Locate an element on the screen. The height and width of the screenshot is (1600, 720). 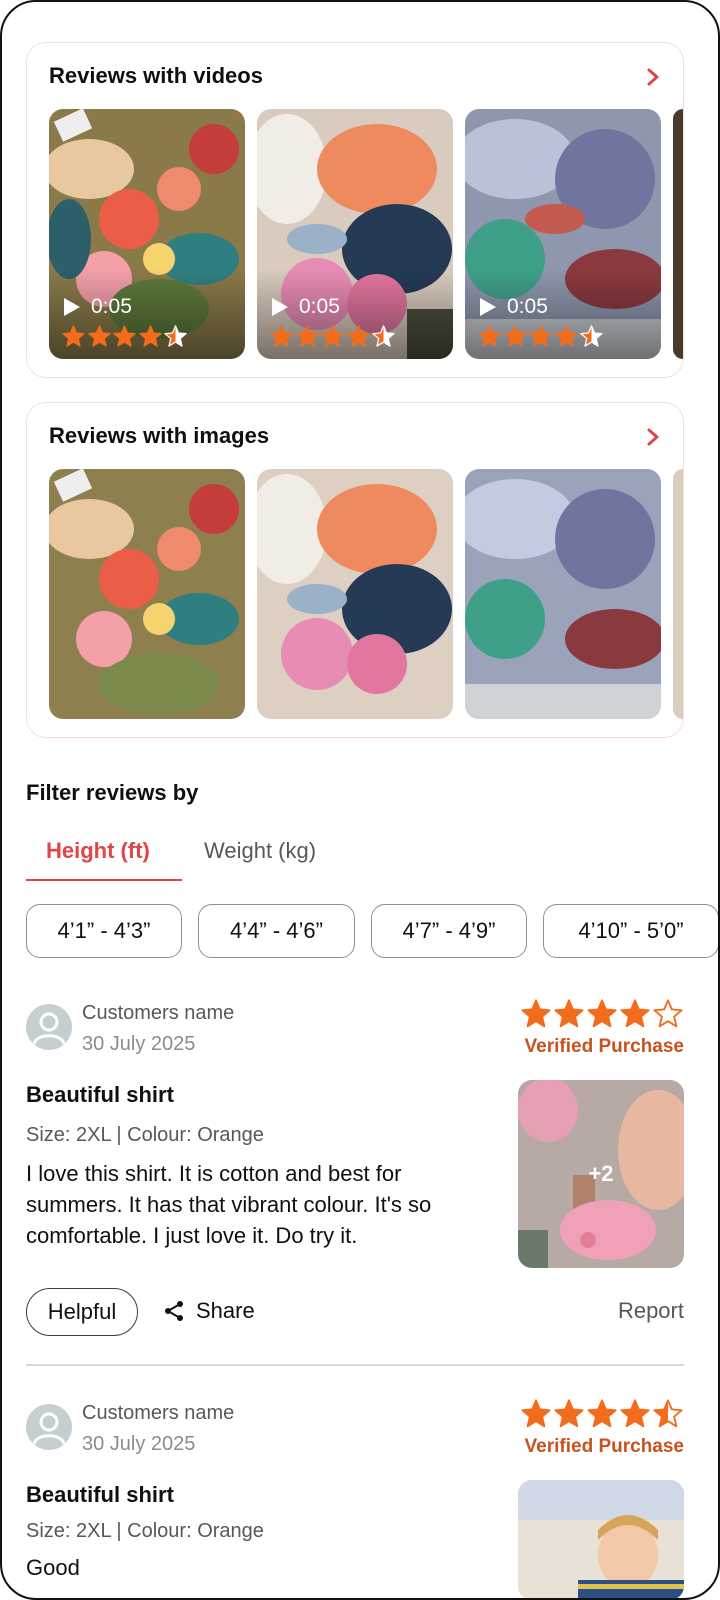
height-chip: 4’7” - 4’9” is located at coordinates (449, 931).